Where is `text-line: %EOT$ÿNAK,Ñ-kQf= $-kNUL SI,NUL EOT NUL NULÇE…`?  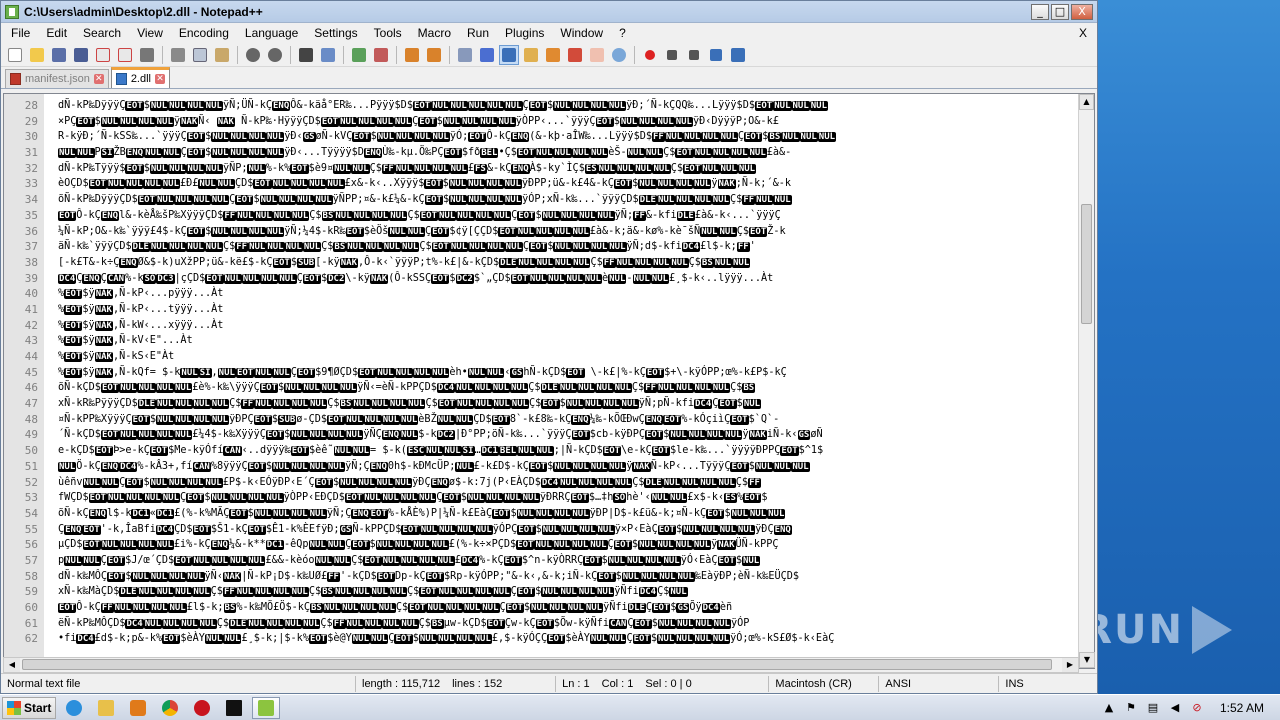
text-line: %EOT$ÿNAK,Ñ-kQf= $-kNUL SI,NUL EOT NUL NULÇE… is located at coordinates (568, 373).